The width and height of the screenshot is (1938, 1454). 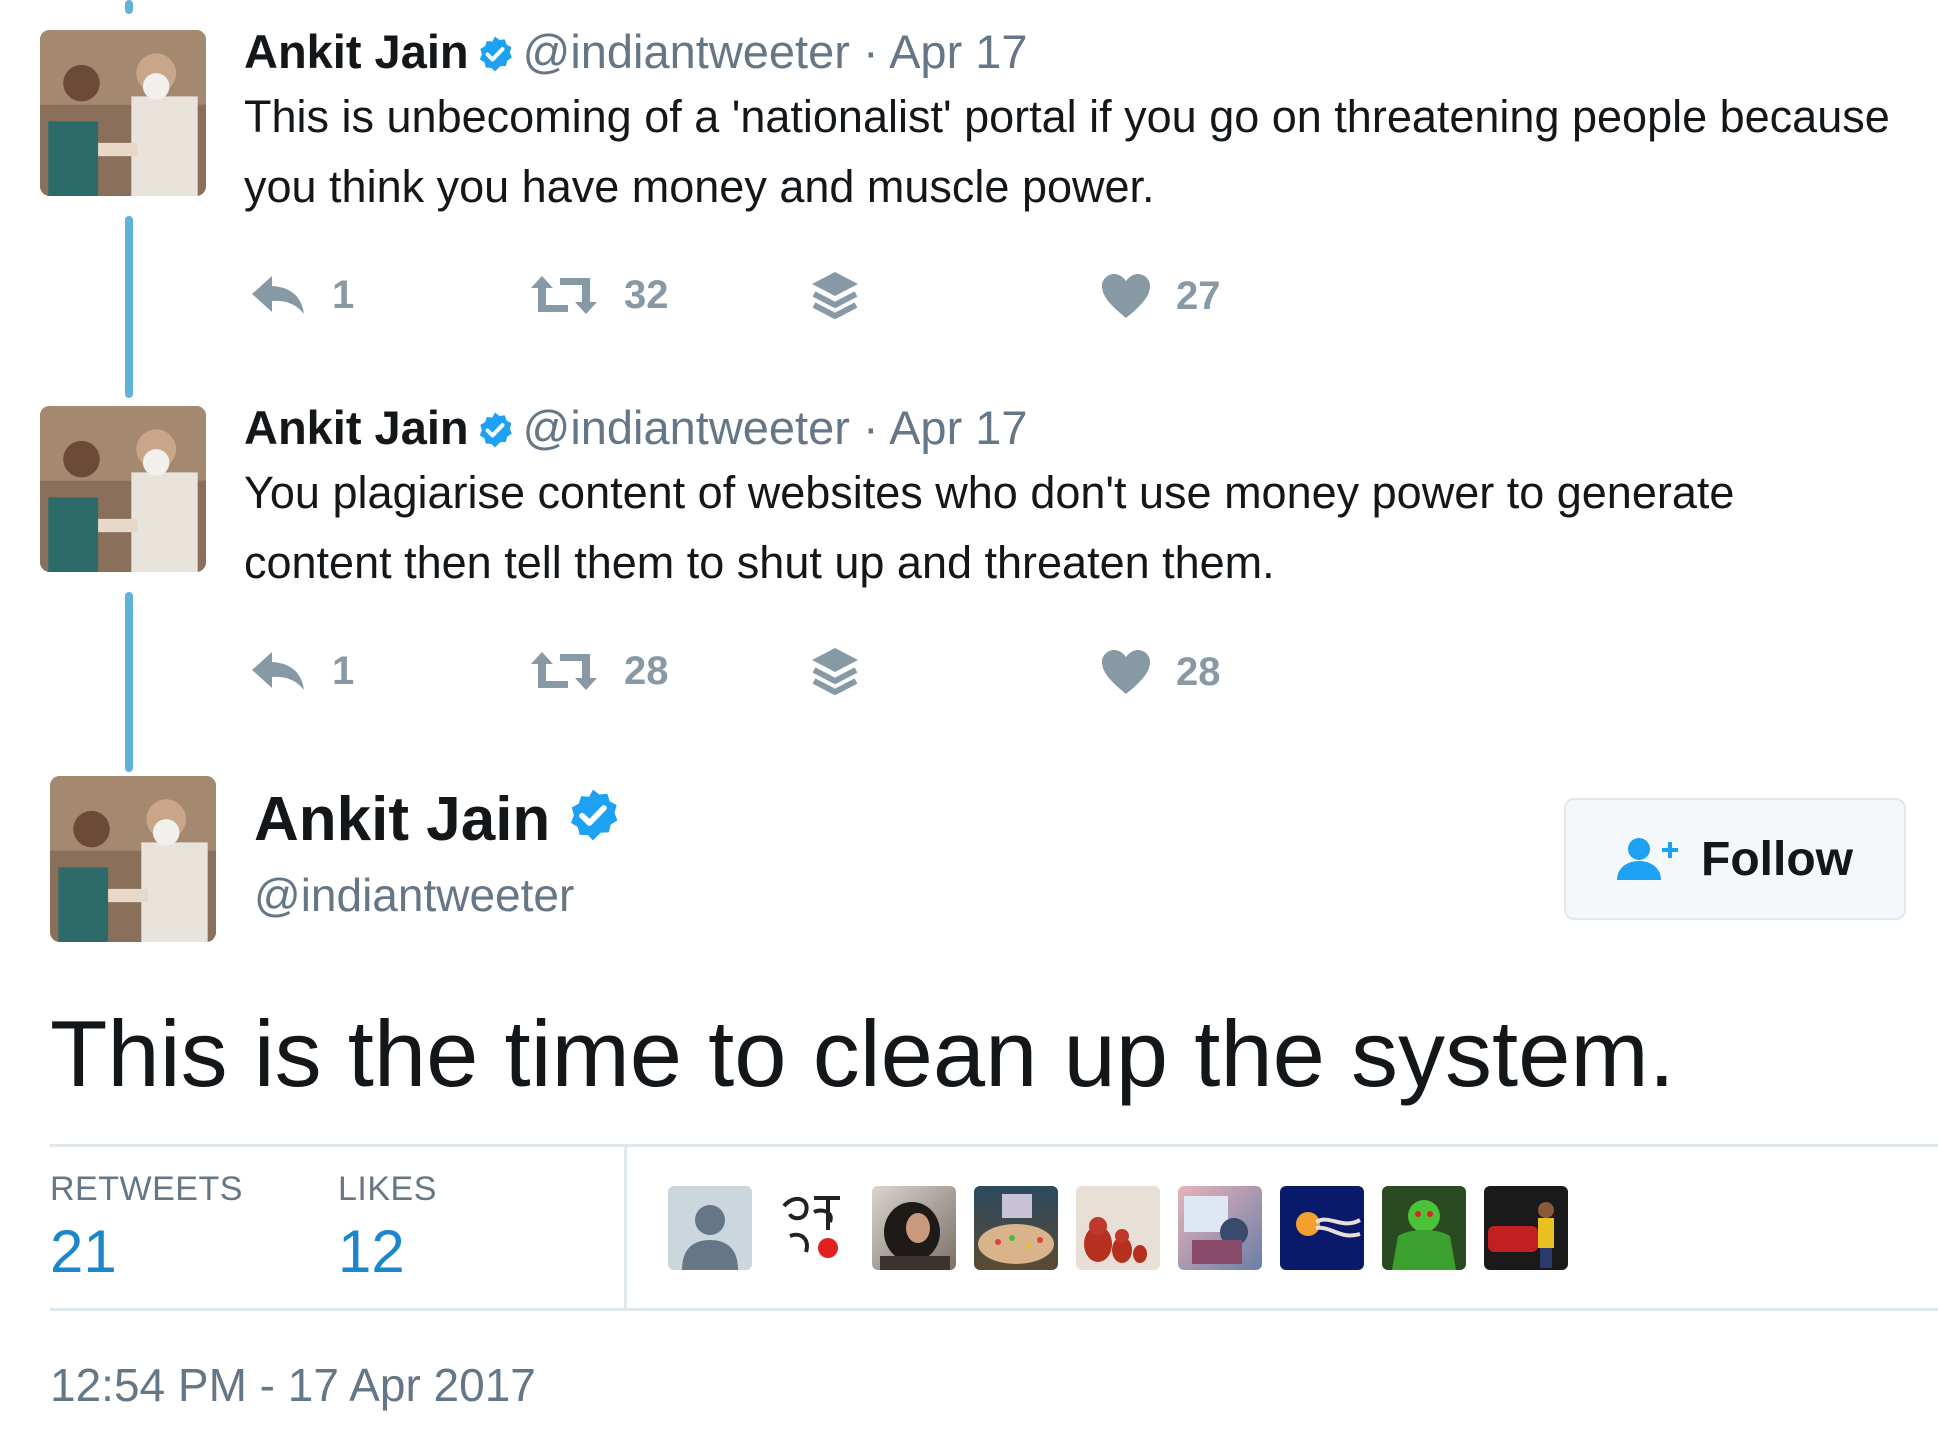 I want to click on retweets-count: 21, so click(x=83, y=1251).